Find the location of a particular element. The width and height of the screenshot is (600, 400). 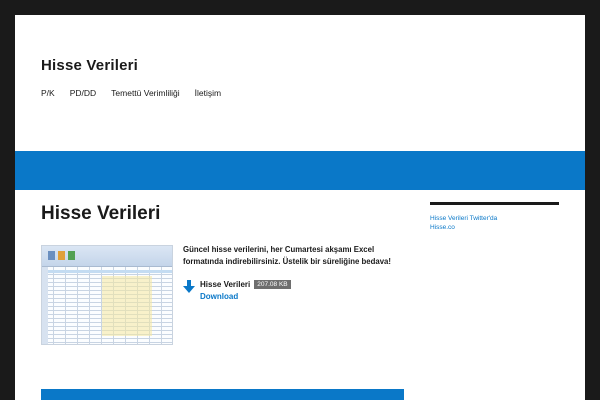

download-file-name: Hisse Verileri is located at coordinates (225, 284).